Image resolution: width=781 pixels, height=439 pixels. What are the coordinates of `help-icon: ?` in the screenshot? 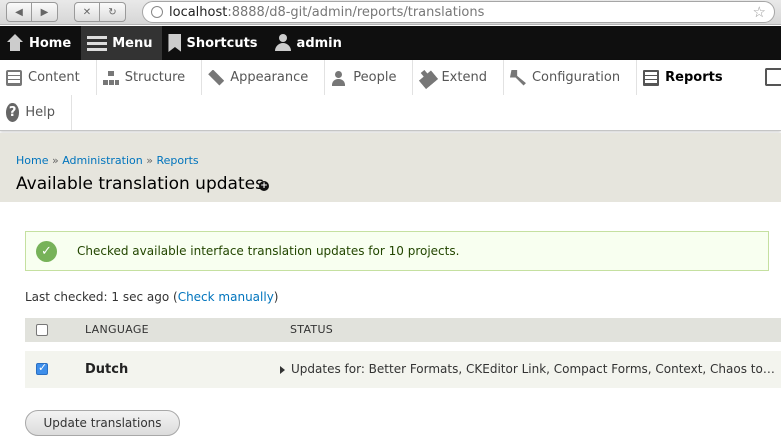 It's located at (13, 112).